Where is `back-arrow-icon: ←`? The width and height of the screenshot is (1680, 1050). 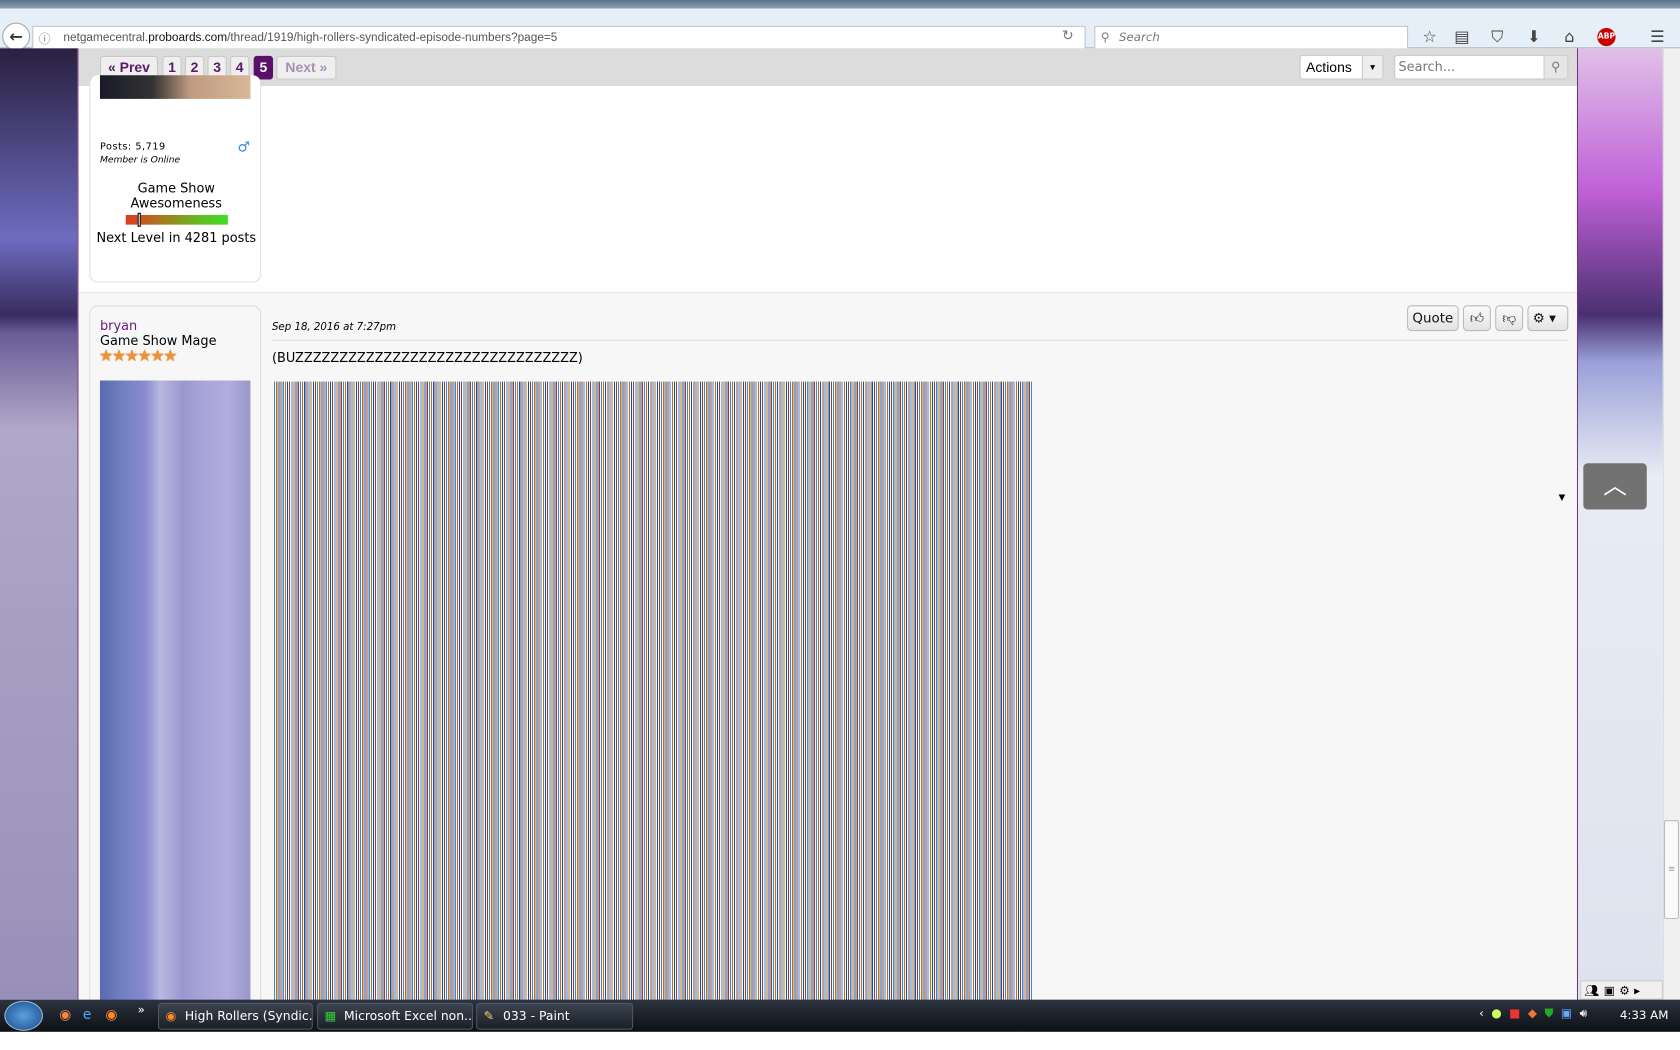
back-arrow-icon: ← is located at coordinates (16, 36).